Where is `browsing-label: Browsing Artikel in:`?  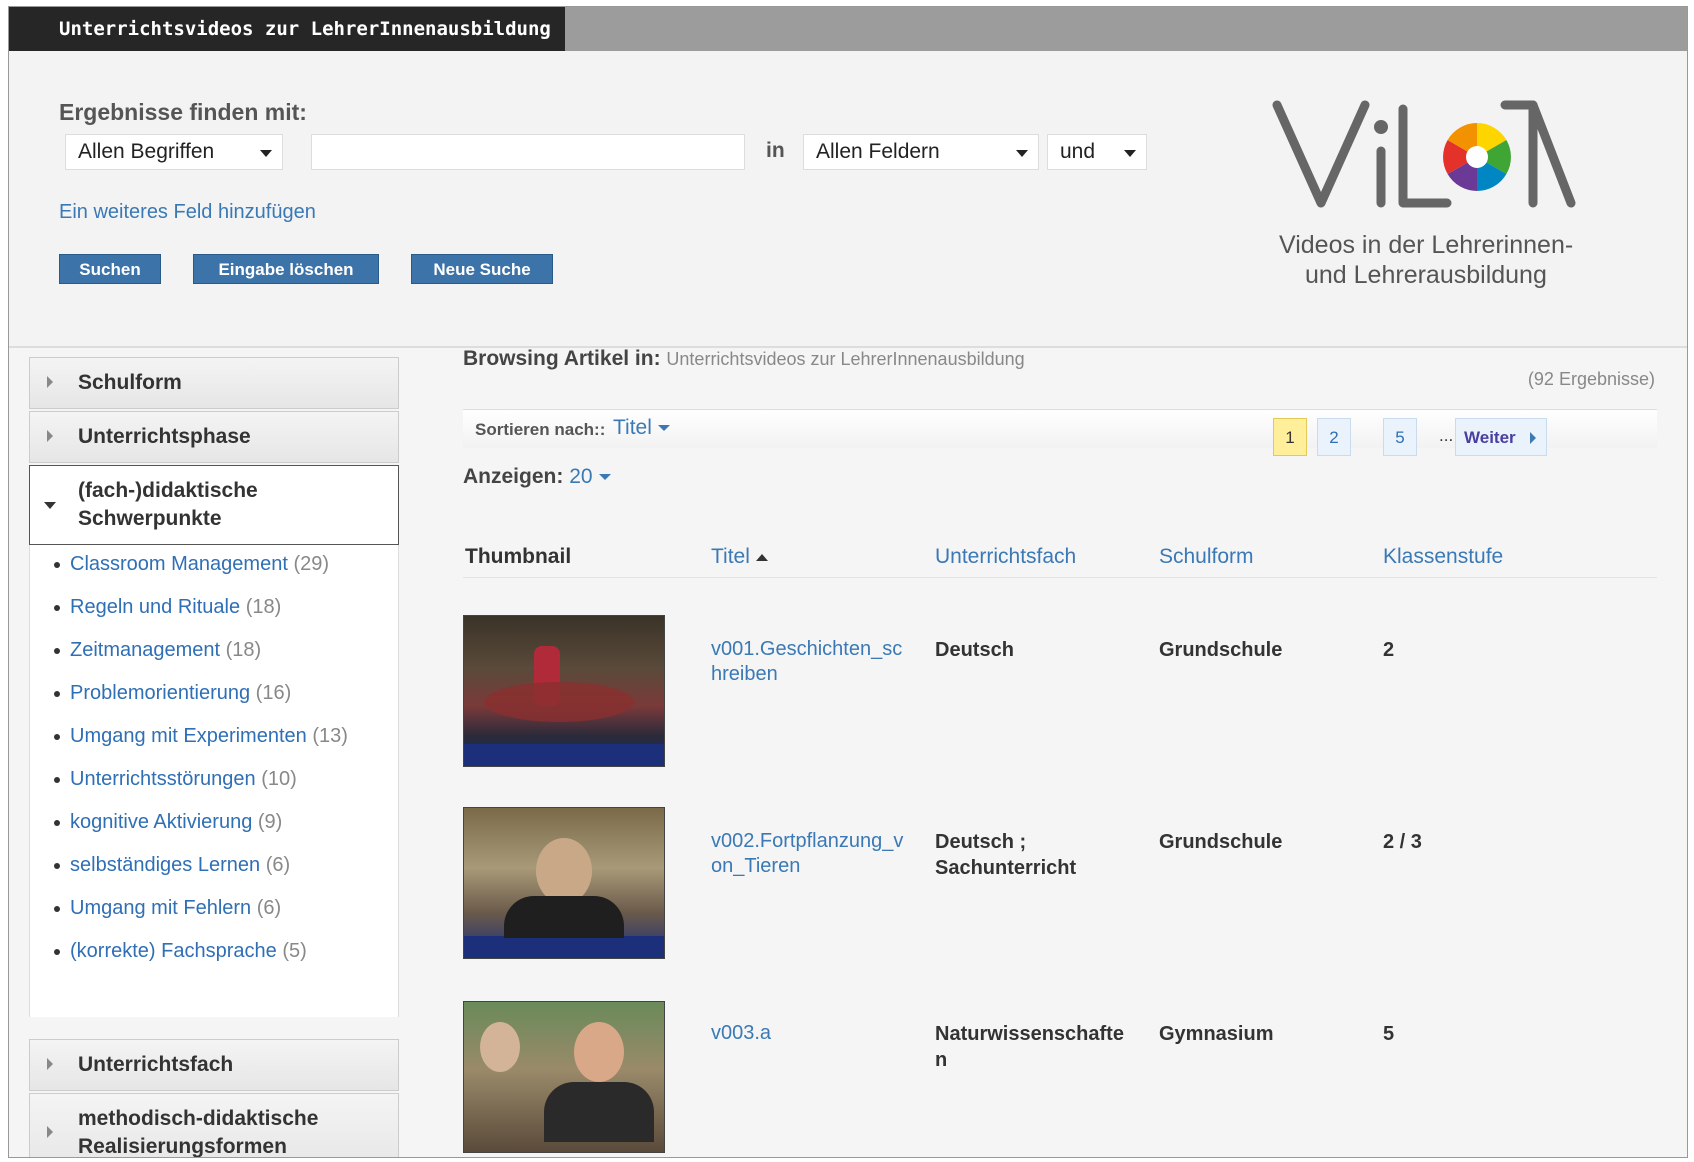 browsing-label: Browsing Artikel in: is located at coordinates (562, 358).